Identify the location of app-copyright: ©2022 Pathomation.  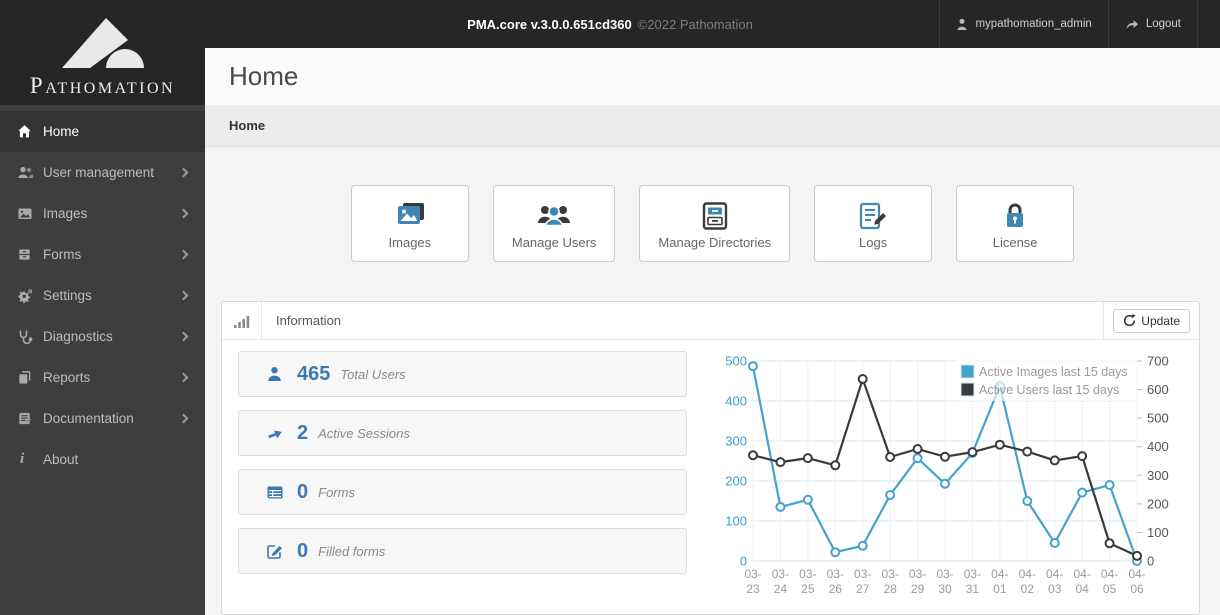
(695, 24).